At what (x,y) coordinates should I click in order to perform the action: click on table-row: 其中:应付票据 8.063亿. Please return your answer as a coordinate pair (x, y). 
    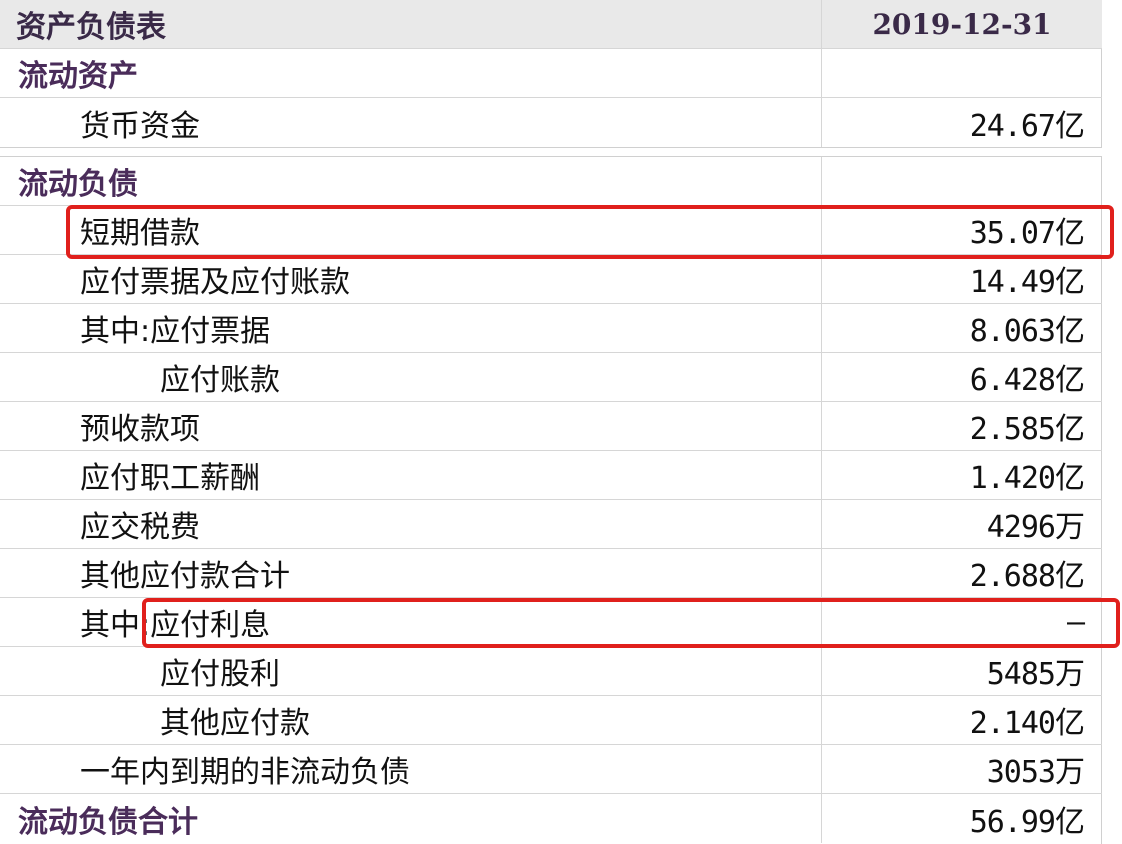
    Looking at the image, I should click on (551, 328).